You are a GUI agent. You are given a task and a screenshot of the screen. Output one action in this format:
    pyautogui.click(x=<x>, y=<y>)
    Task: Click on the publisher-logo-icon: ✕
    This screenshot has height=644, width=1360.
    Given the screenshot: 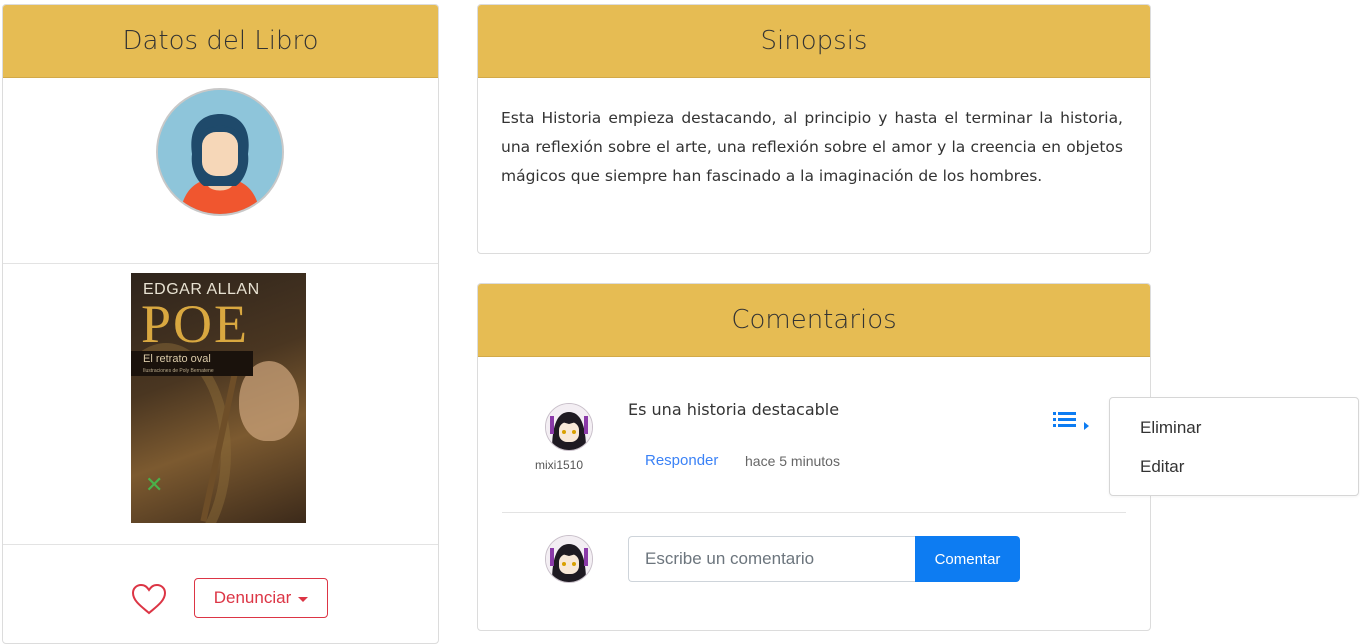 What is the action you would take?
    pyautogui.click(x=154, y=485)
    